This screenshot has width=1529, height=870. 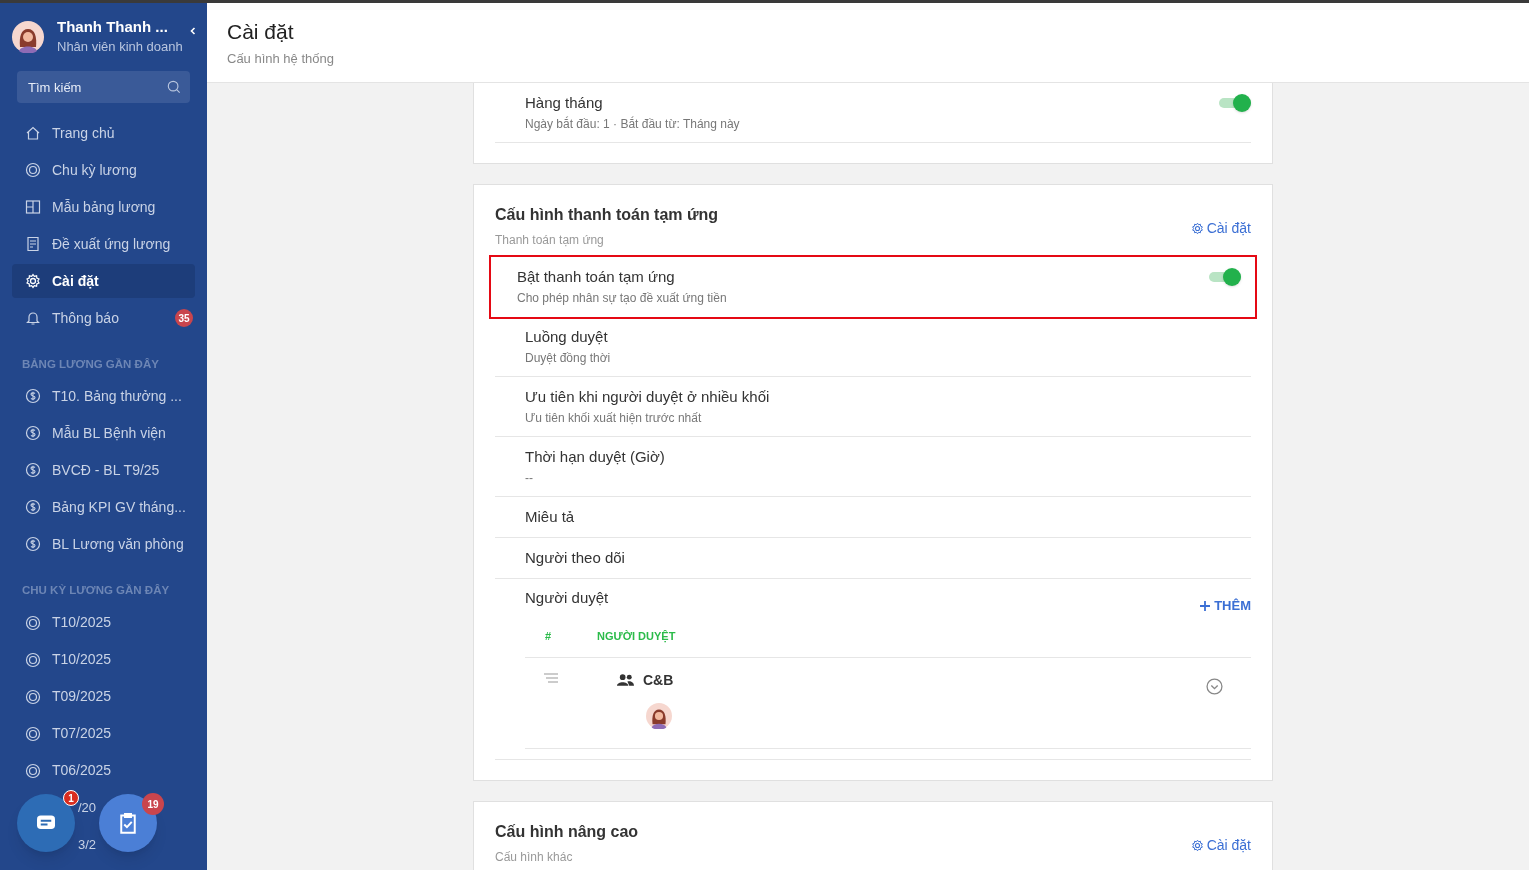 What do you see at coordinates (103, 281) in the screenshot?
I see `nav-item: Cài đặt` at bounding box center [103, 281].